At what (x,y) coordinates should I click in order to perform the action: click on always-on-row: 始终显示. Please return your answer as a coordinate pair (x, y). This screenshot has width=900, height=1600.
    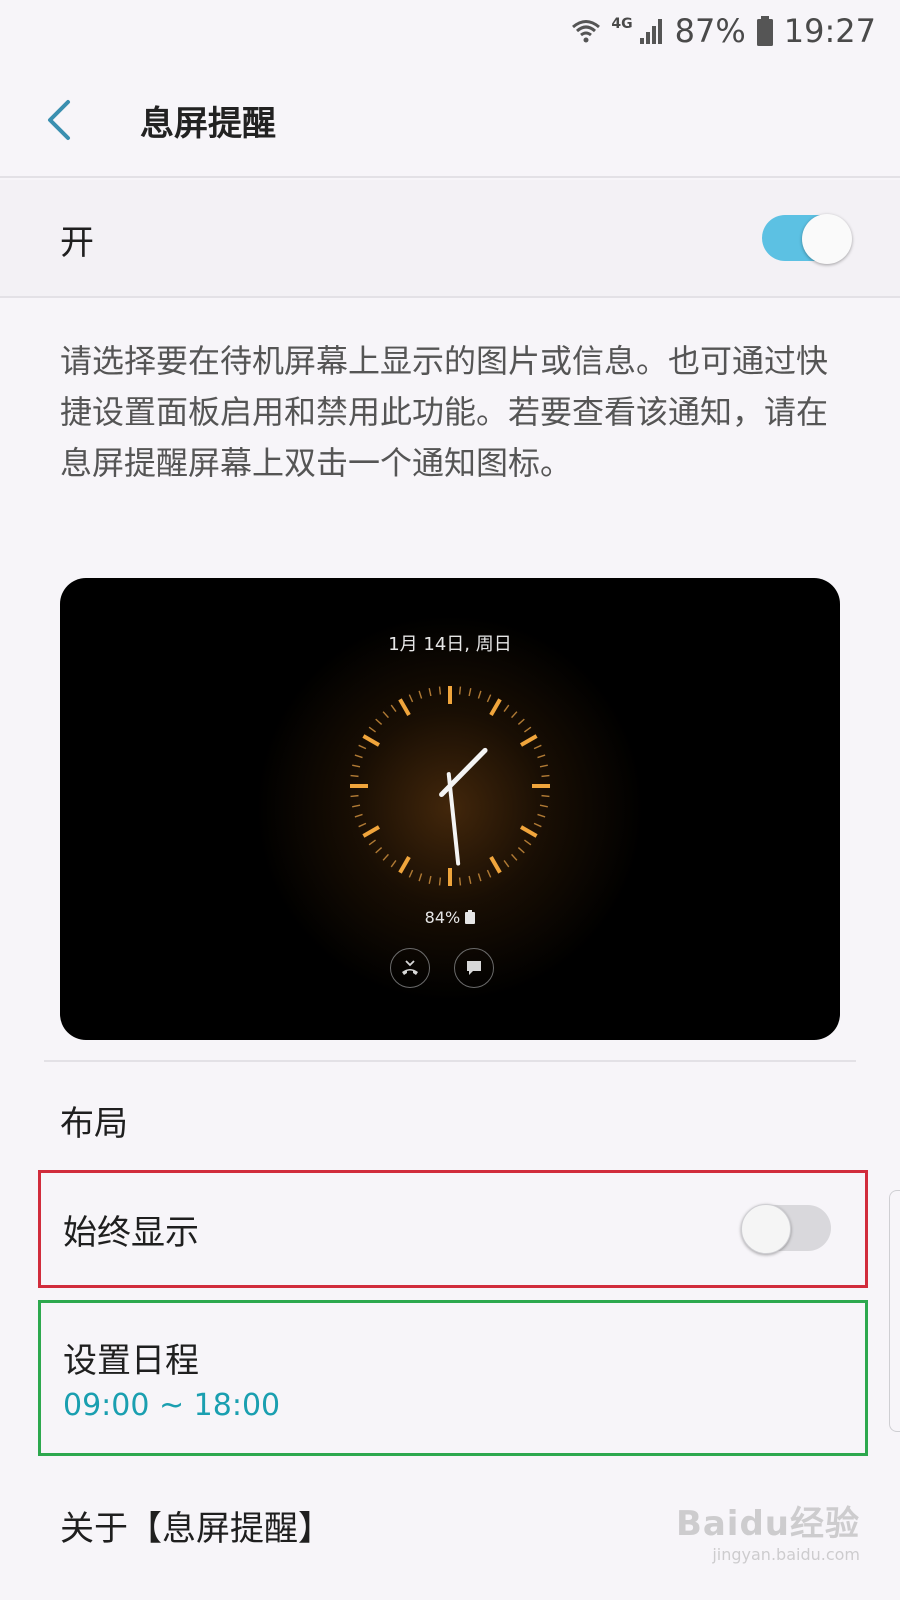
    Looking at the image, I should click on (453, 1229).